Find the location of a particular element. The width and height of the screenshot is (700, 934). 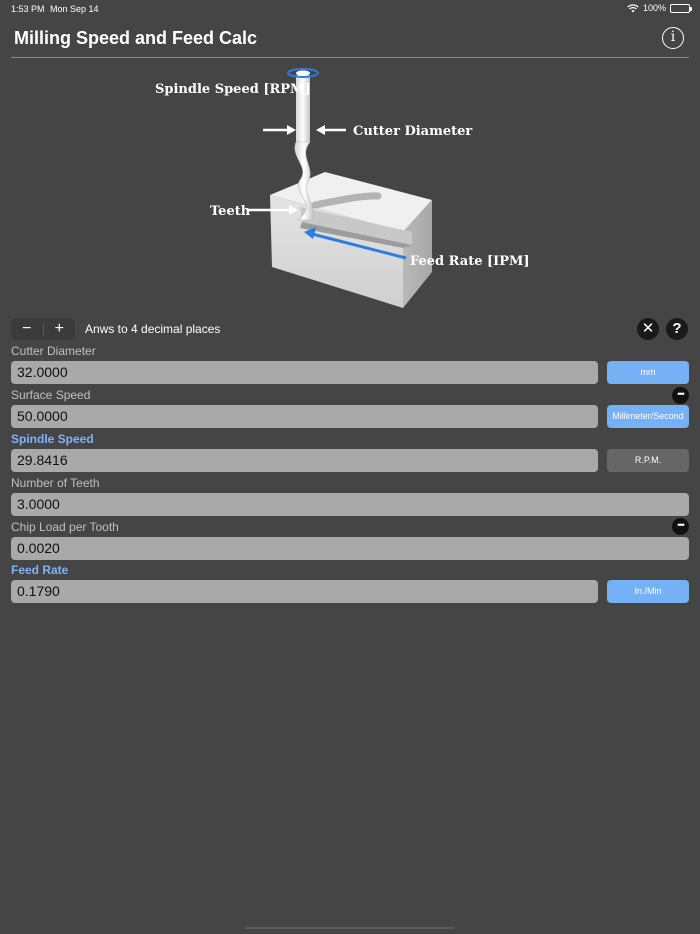

chip-load-more-icon: ••• is located at coordinates (680, 526).